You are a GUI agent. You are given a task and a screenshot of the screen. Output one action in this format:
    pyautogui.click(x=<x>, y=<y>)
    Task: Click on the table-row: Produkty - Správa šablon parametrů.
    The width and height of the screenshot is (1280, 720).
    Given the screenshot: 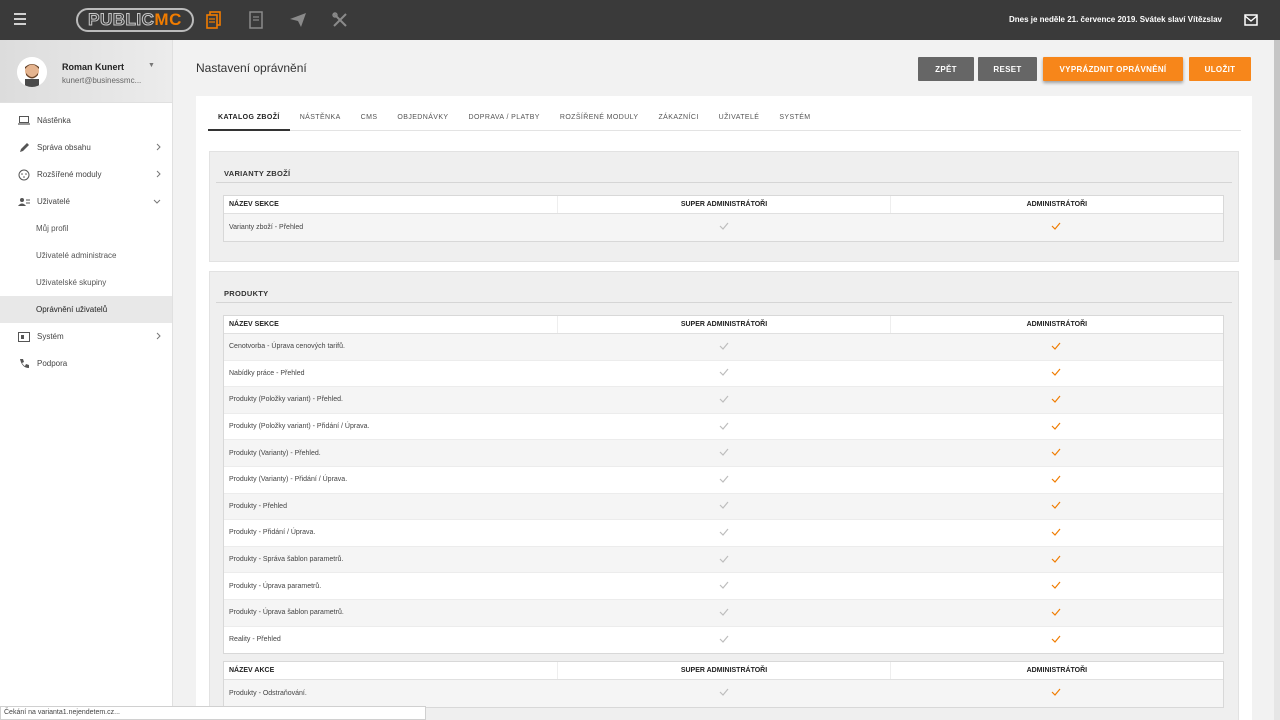 What is the action you would take?
    pyautogui.click(x=723, y=560)
    